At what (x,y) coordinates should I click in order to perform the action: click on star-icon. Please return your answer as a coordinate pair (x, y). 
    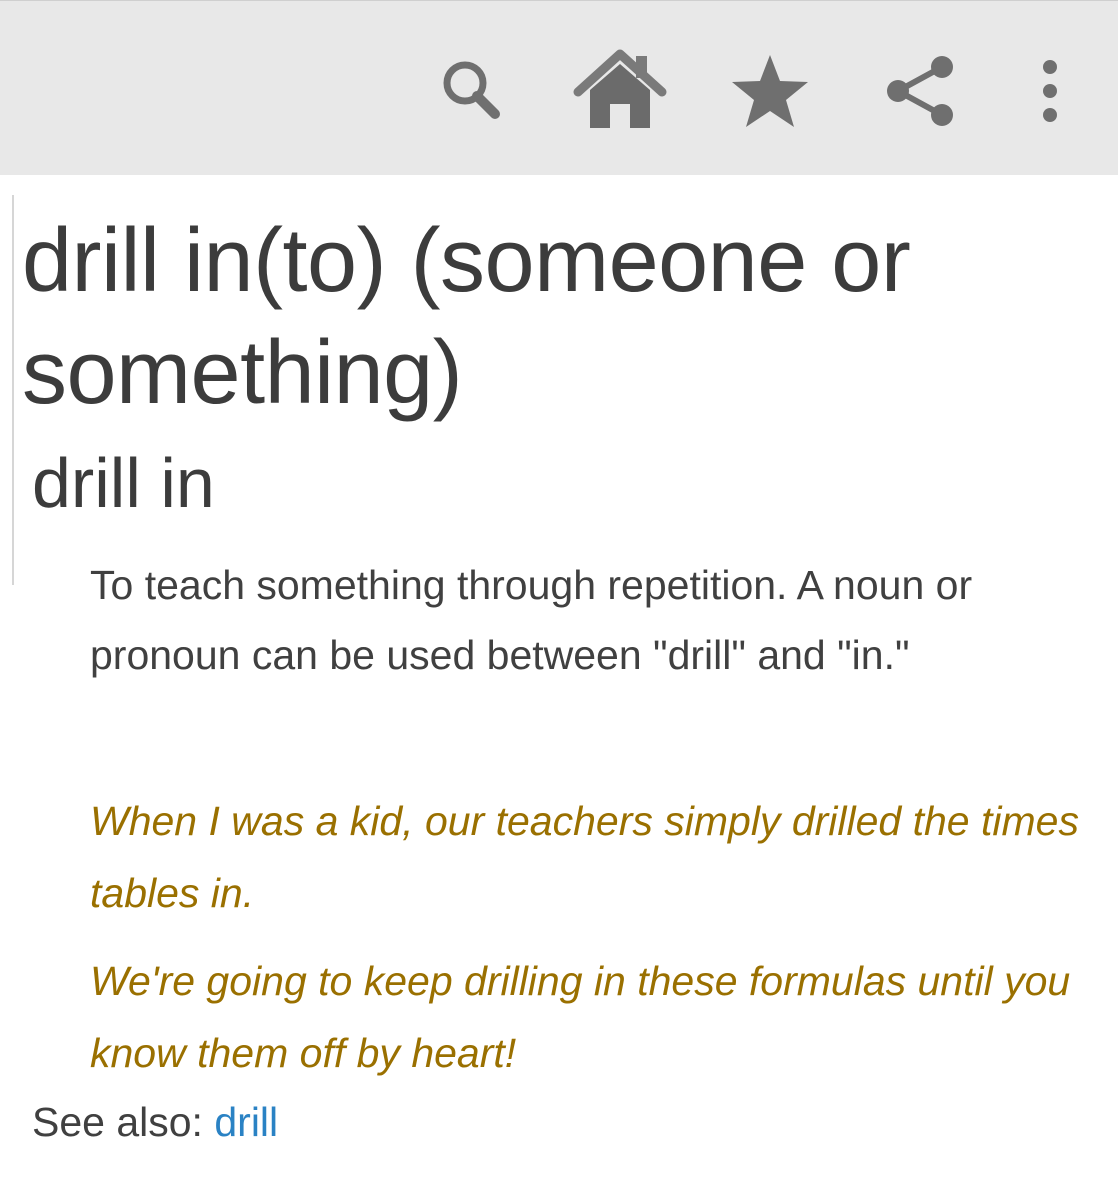
    Looking at the image, I should click on (770, 91).